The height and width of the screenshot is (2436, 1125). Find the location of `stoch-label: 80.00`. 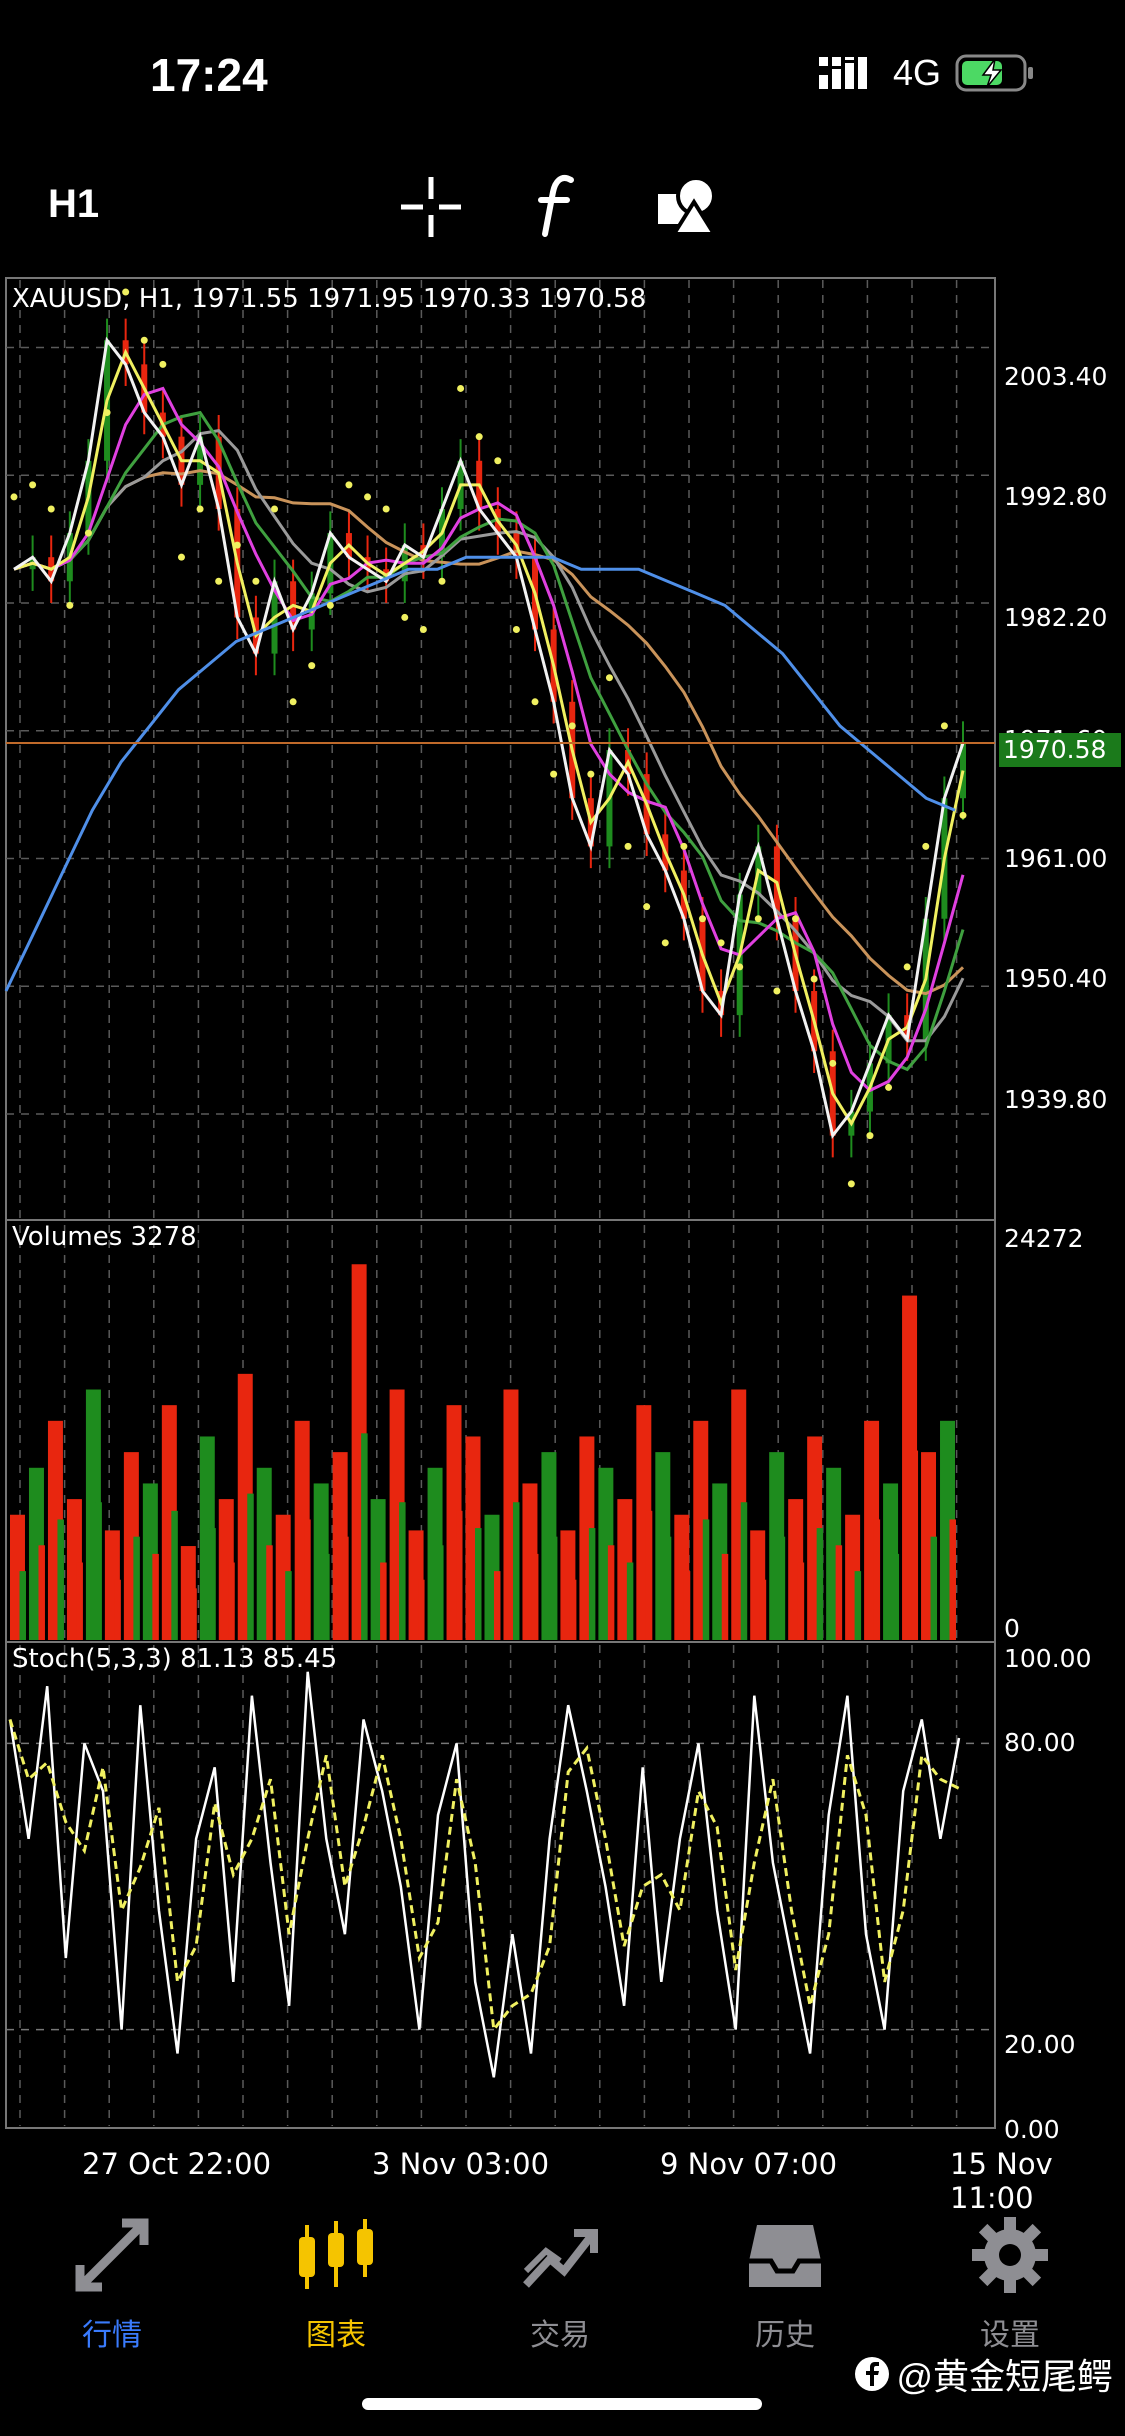

stoch-label: 80.00 is located at coordinates (1040, 1742).